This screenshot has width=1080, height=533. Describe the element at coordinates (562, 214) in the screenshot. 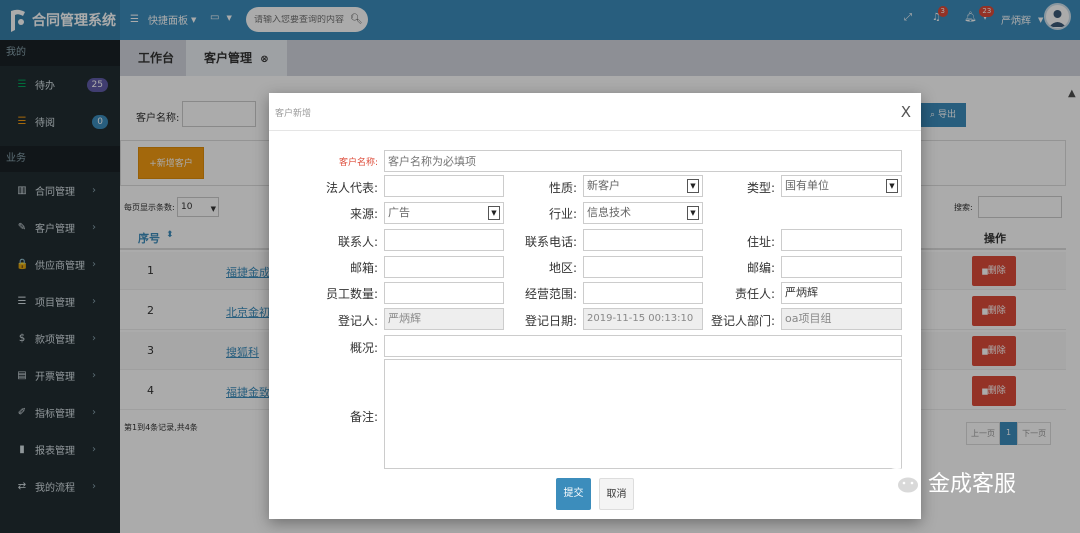

I see `industry-label: 行业:` at that location.